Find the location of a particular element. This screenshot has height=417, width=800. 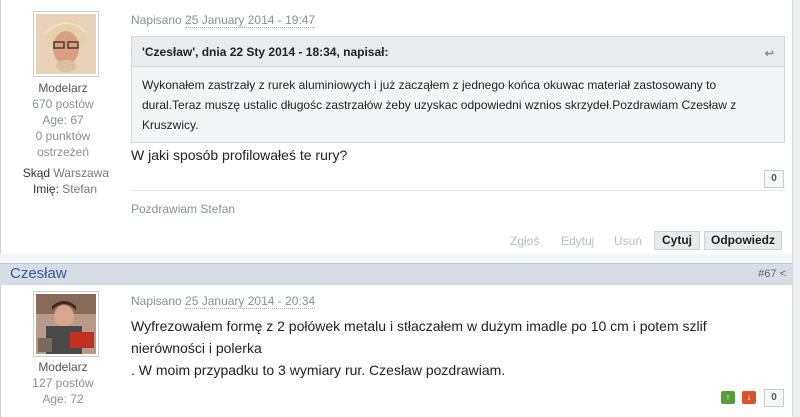

user-warnings: 0 punktów is located at coordinates (63, 136).